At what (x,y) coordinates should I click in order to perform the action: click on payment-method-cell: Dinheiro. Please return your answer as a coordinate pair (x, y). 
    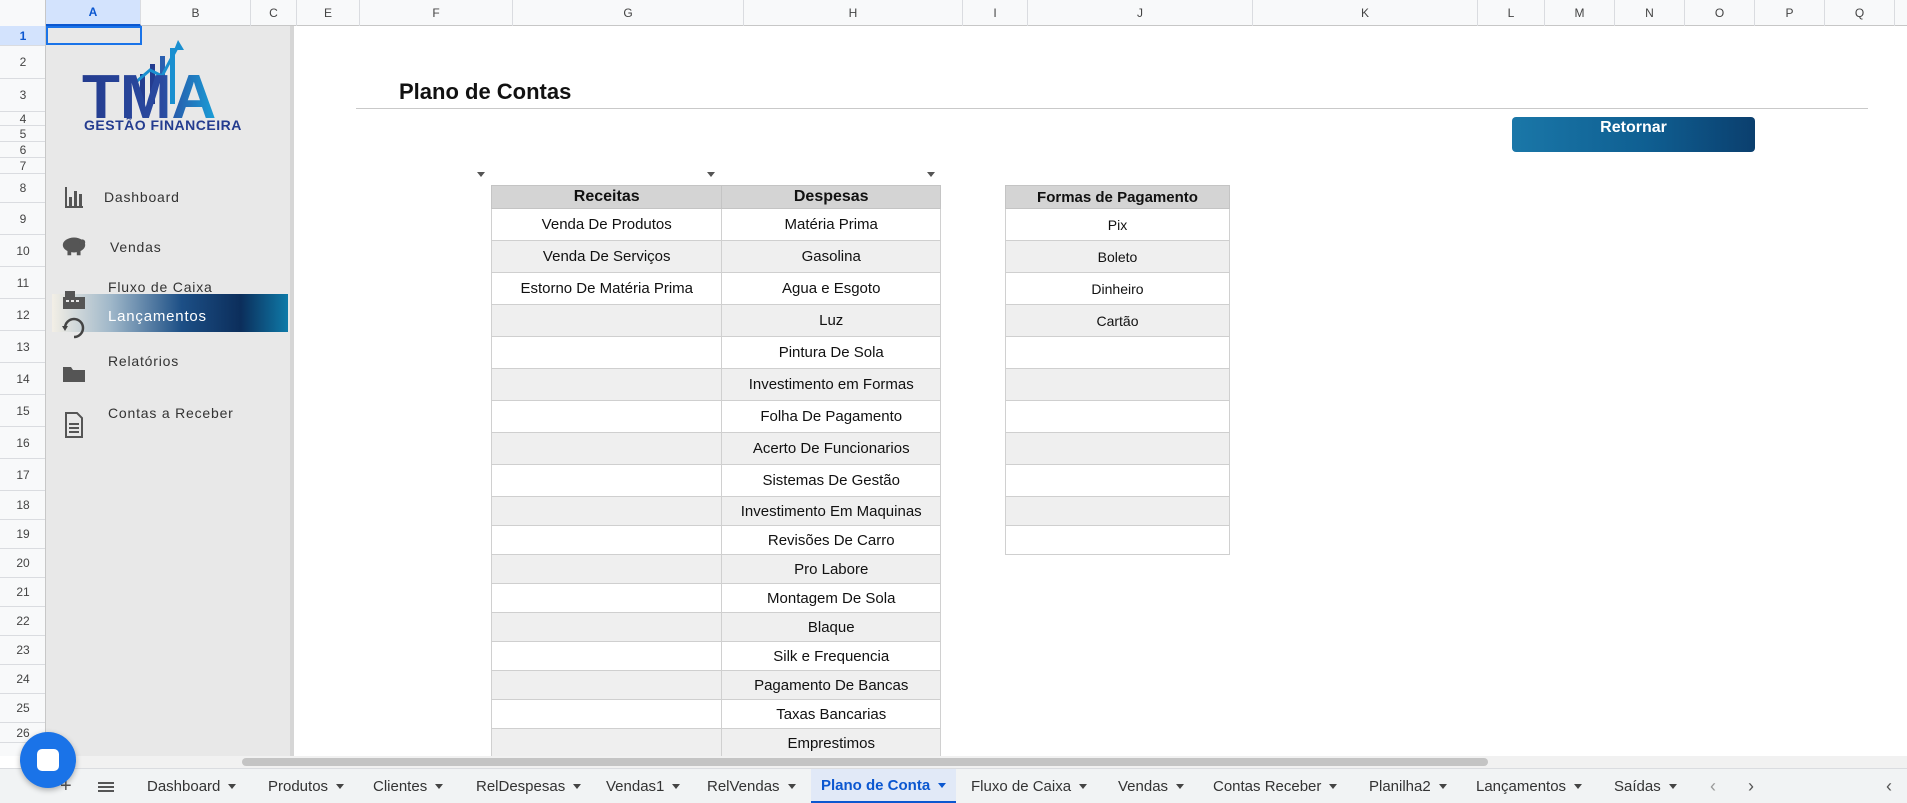
    Looking at the image, I should click on (1117, 288).